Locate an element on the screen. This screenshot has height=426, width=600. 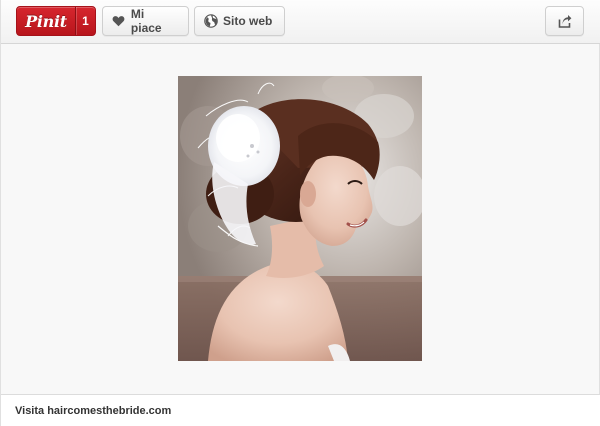
visit-source-link: Visita haircomesthebride.com is located at coordinates (93, 411).